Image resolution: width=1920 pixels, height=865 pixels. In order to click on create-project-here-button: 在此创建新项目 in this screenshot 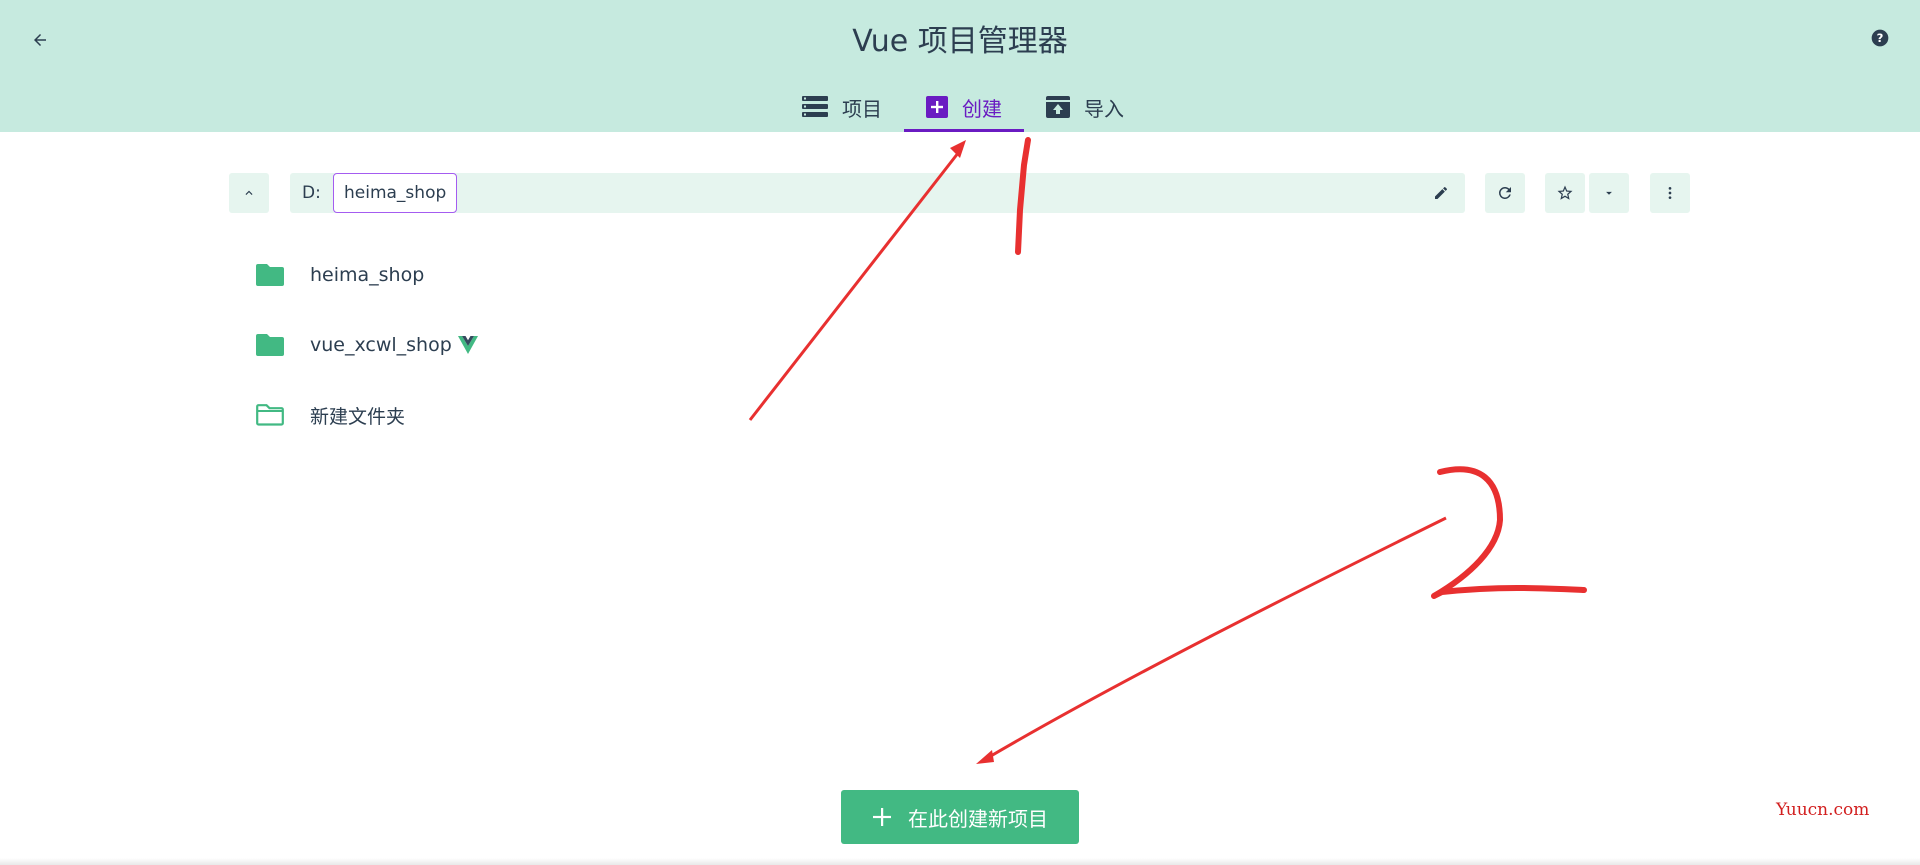, I will do `click(960, 817)`.